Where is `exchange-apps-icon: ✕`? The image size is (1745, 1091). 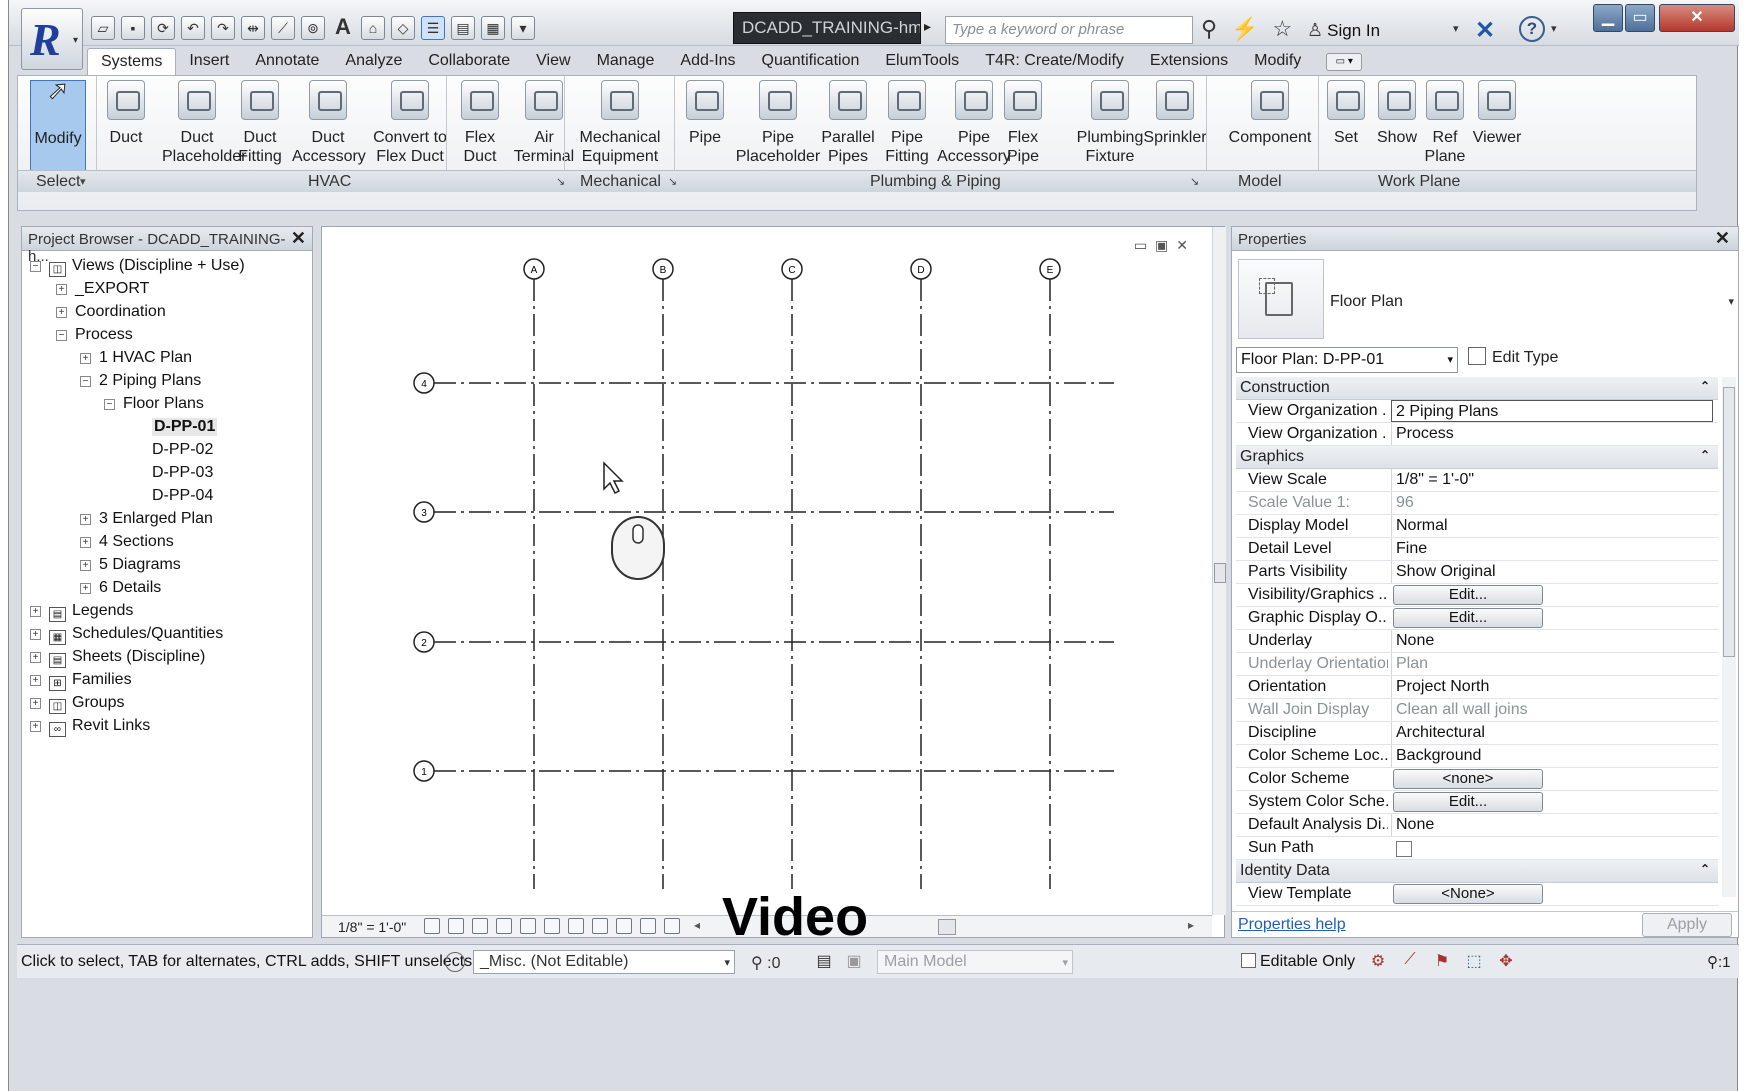
exchange-apps-icon: ✕ is located at coordinates (1485, 30).